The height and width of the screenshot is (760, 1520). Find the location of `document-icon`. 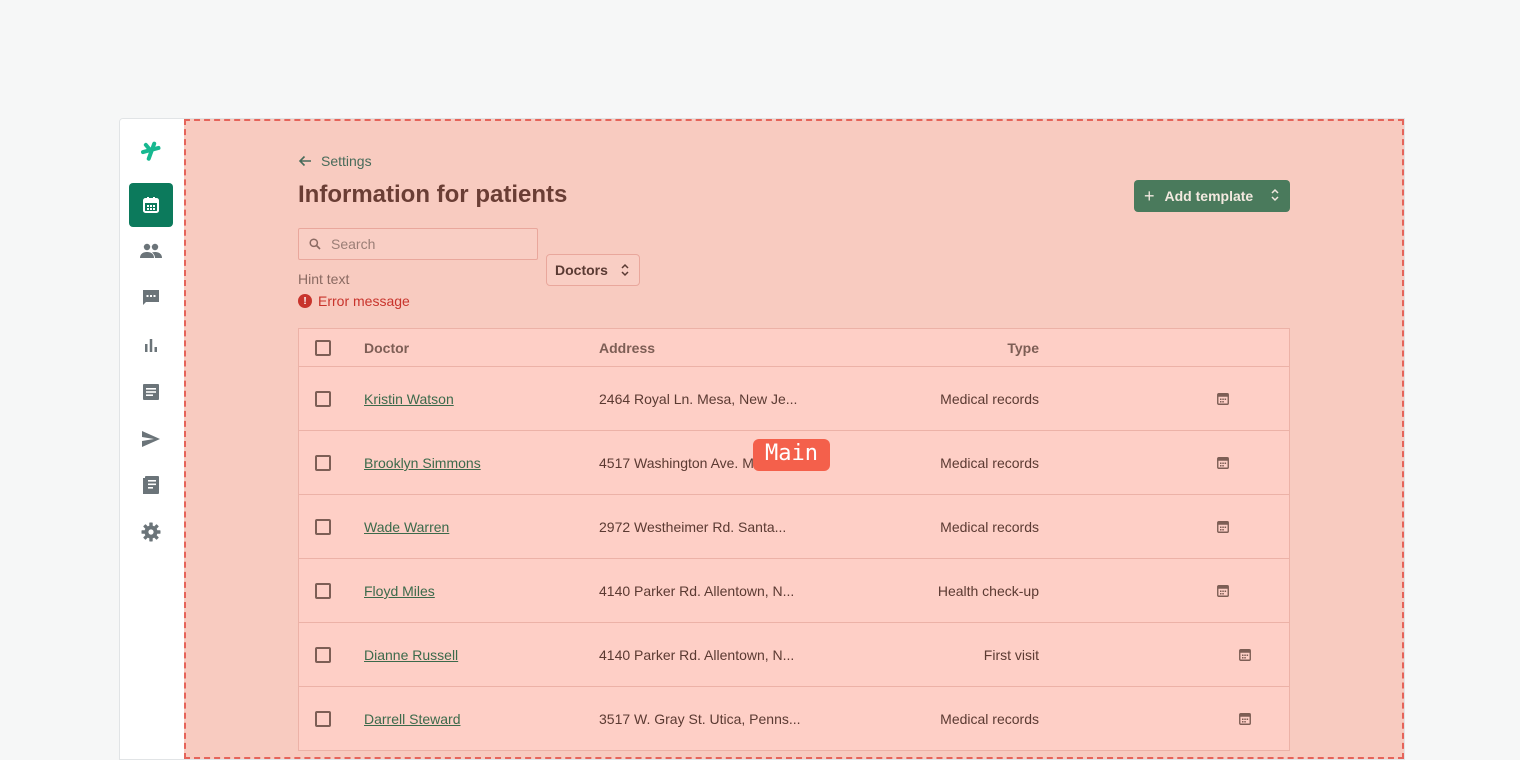

document-icon is located at coordinates (151, 392).